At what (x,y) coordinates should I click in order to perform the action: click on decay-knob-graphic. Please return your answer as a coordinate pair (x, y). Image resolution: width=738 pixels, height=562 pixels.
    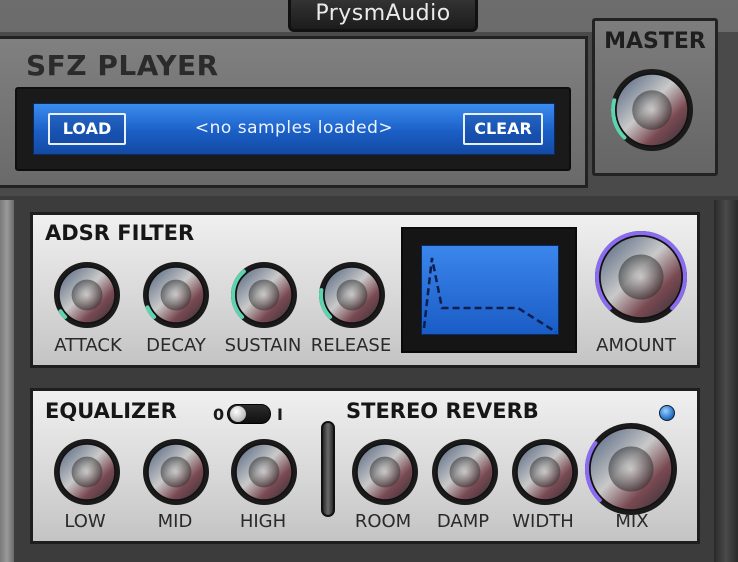
    Looking at the image, I should click on (176, 295).